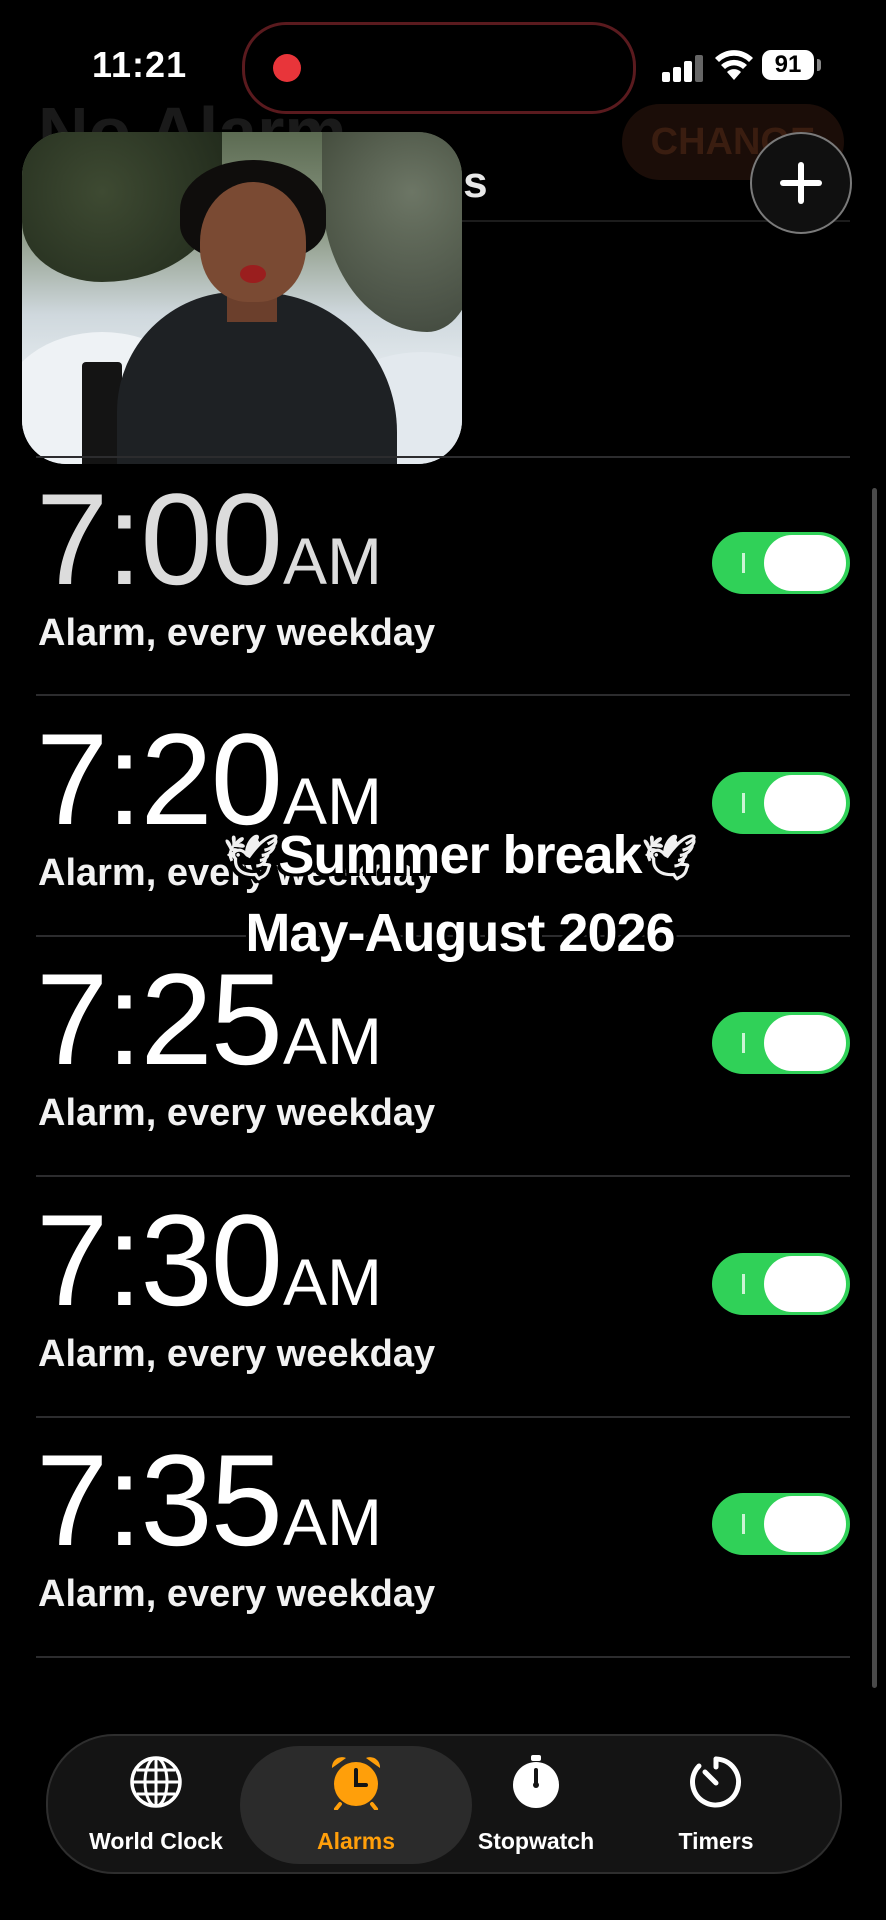  What do you see at coordinates (253, 242) in the screenshot?
I see `person-head` at bounding box center [253, 242].